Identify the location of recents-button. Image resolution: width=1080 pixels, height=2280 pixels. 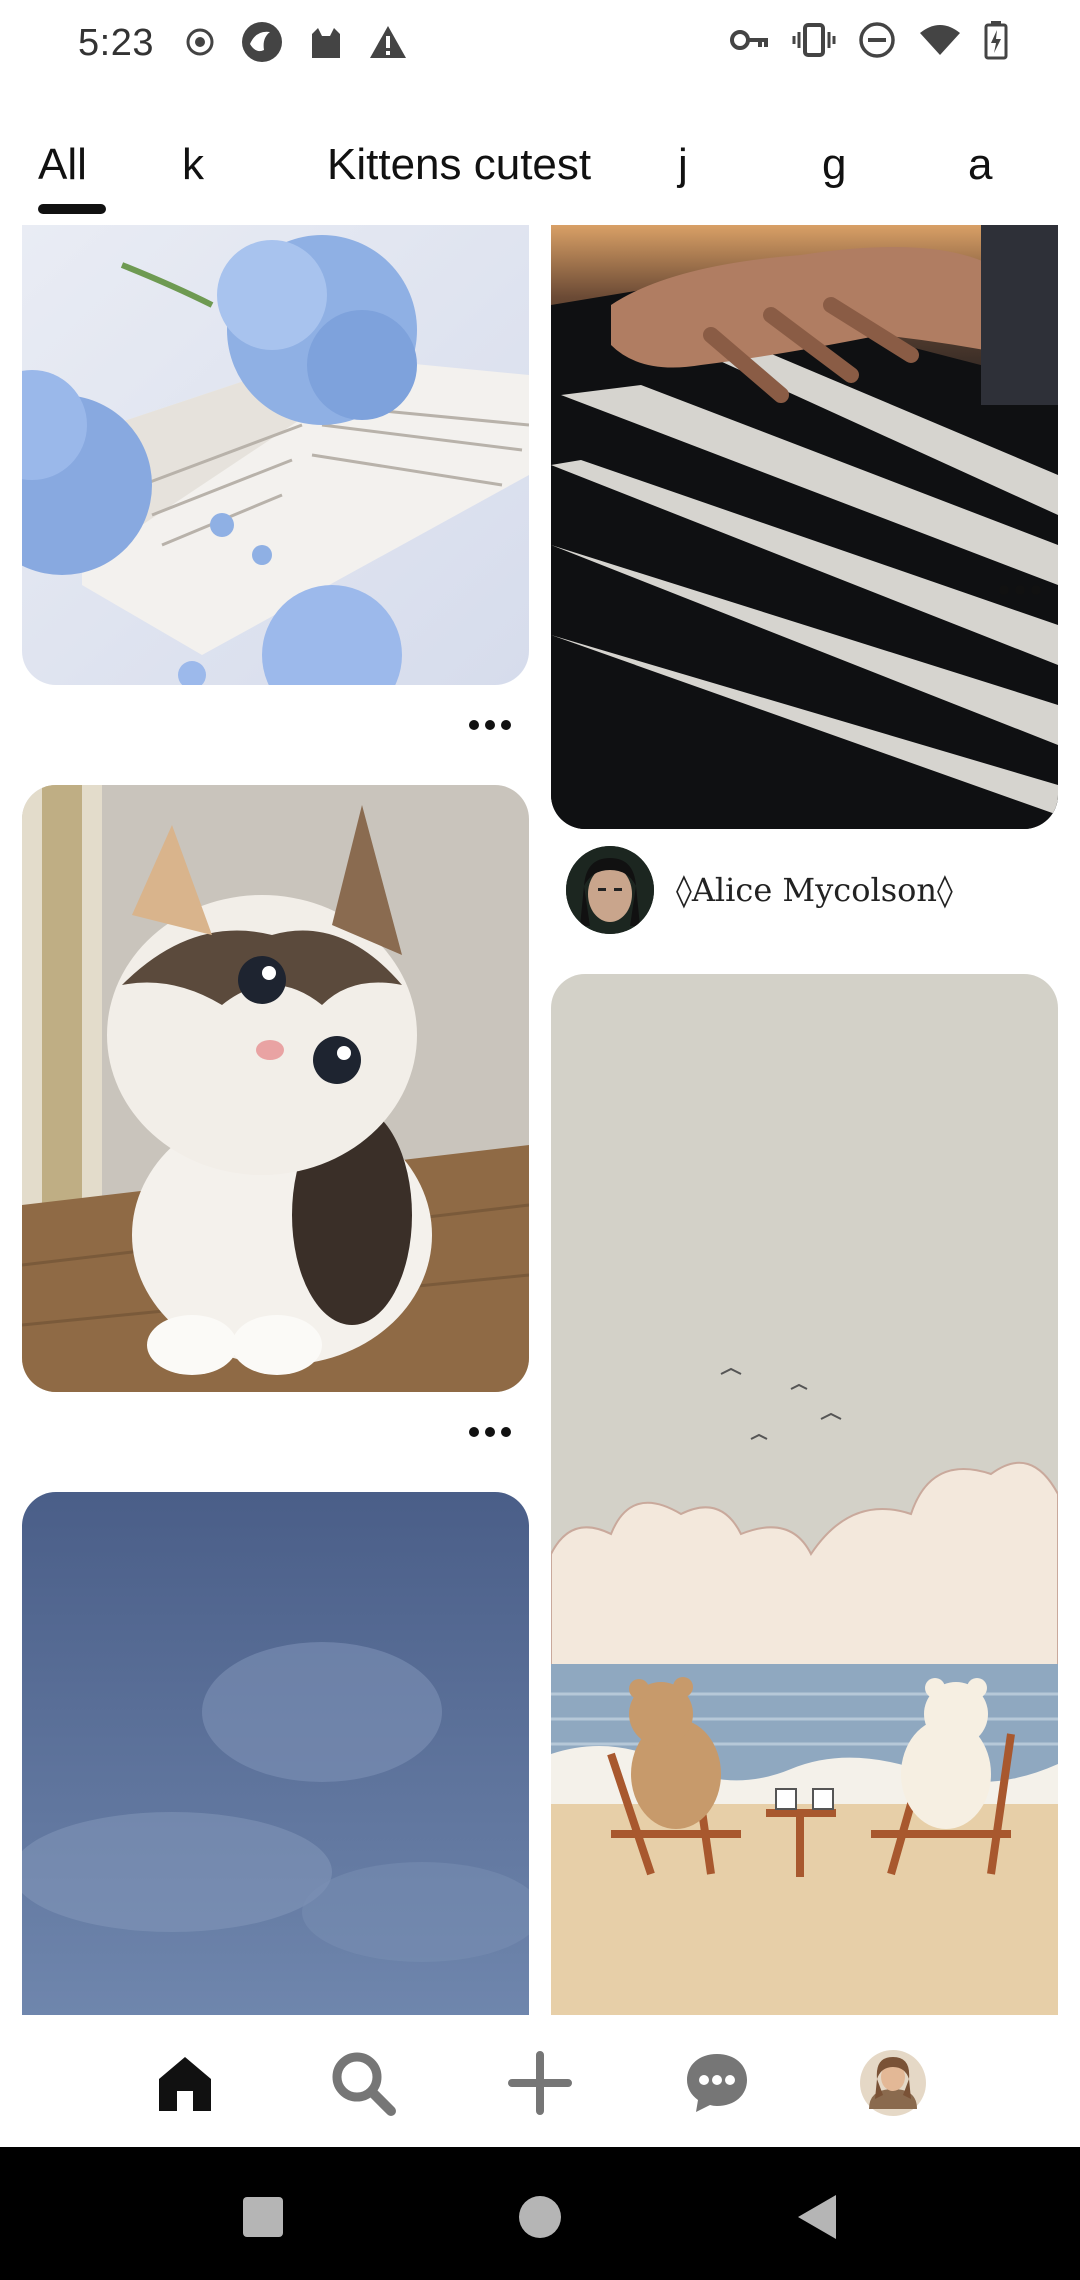
(263, 2217).